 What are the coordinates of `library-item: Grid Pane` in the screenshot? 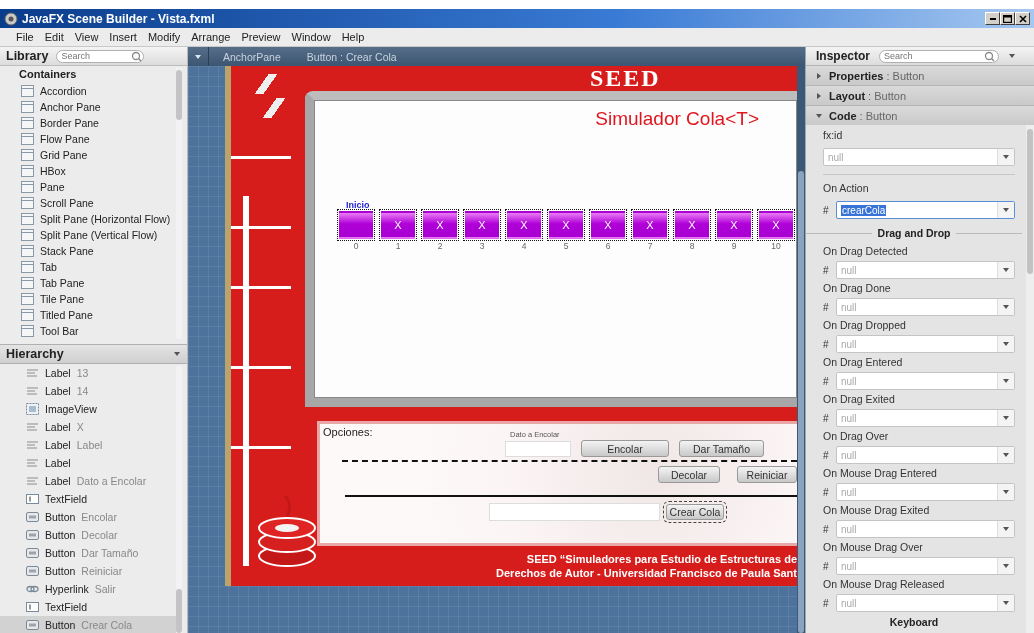 It's located at (88, 155).